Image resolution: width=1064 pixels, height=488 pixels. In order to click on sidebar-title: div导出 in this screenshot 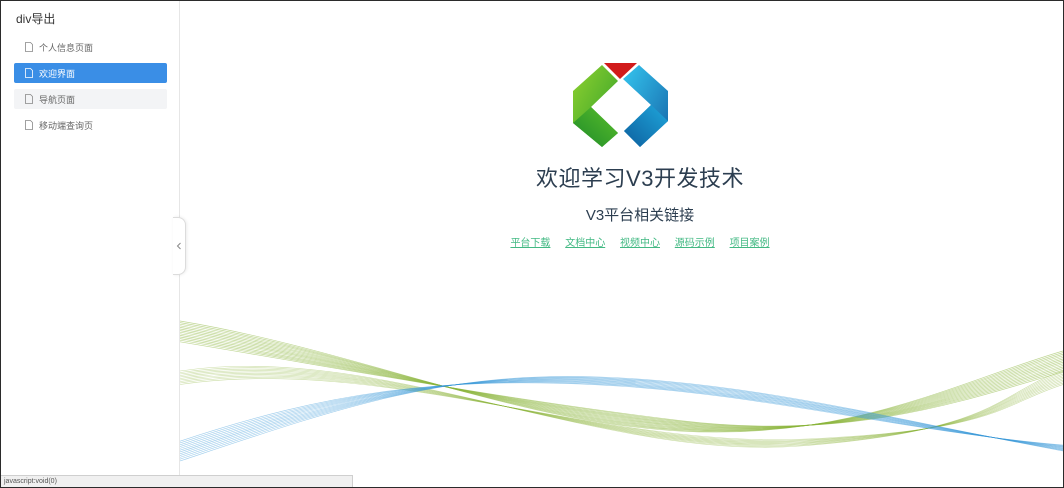, I will do `click(36, 19)`.